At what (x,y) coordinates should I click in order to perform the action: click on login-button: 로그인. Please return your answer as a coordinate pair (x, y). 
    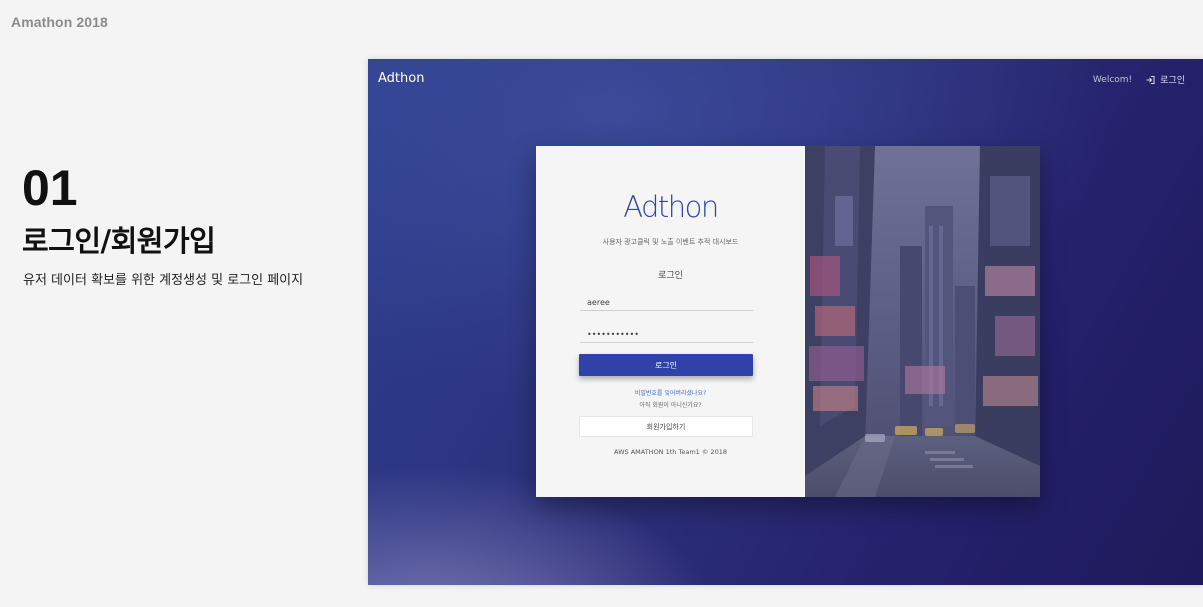
    Looking at the image, I should click on (666, 365).